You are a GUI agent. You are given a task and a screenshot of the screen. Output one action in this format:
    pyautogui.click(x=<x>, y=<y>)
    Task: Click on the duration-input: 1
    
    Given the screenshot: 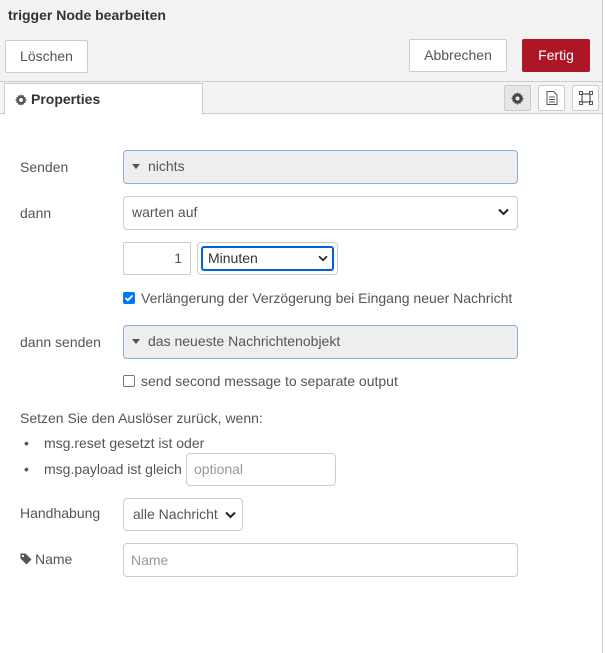 What is the action you would take?
    pyautogui.click(x=157, y=258)
    